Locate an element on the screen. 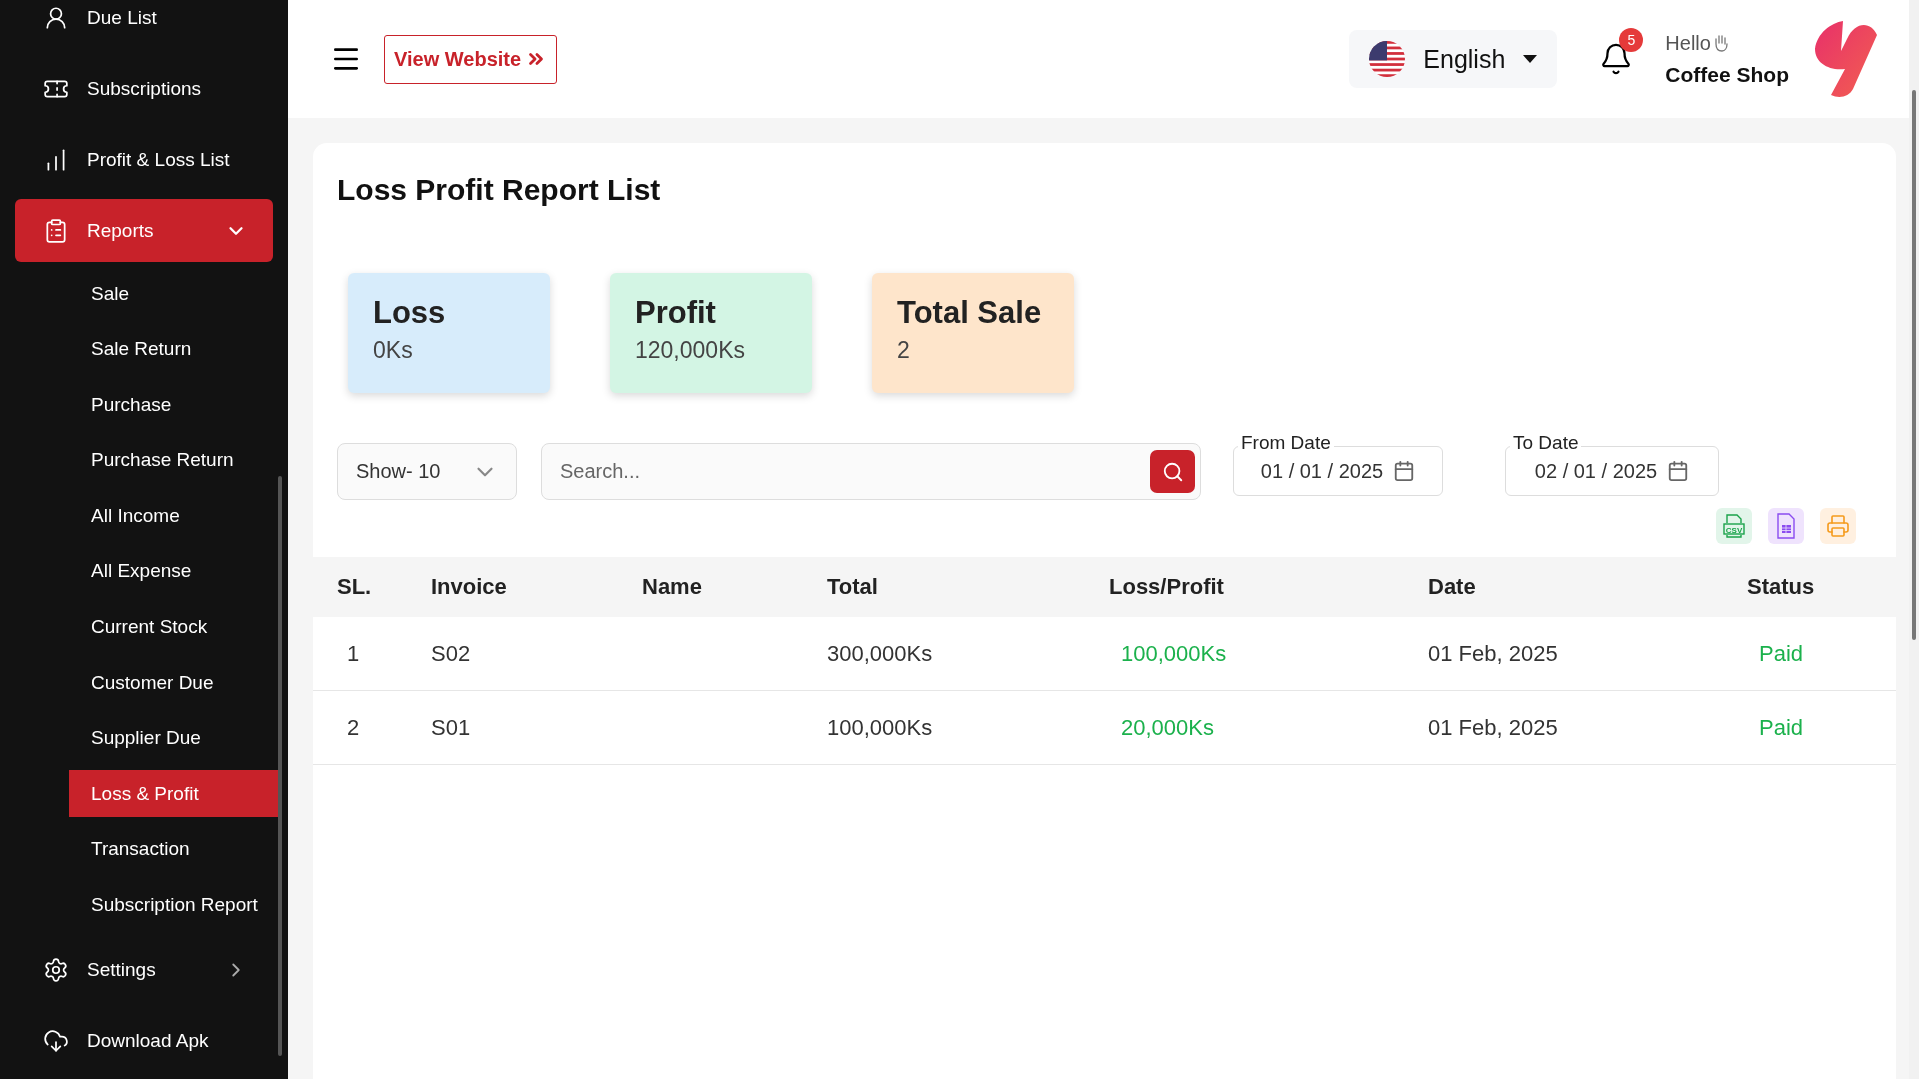 The image size is (1919, 1079). table-cell-text: 2 is located at coordinates (353, 727).